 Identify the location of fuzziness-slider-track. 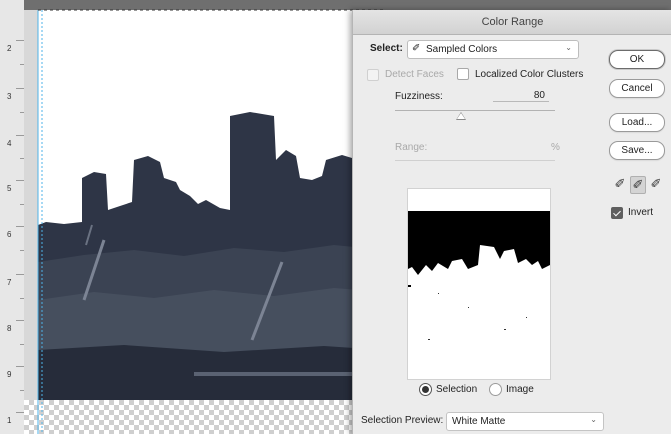
(475, 110).